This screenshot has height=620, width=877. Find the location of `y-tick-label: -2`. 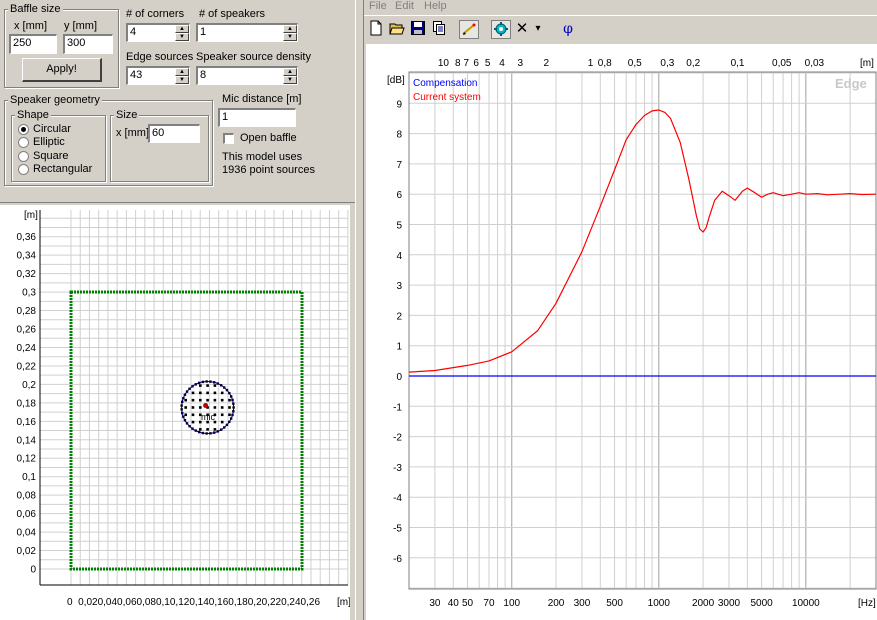

y-tick-label: -2 is located at coordinates (397, 438).